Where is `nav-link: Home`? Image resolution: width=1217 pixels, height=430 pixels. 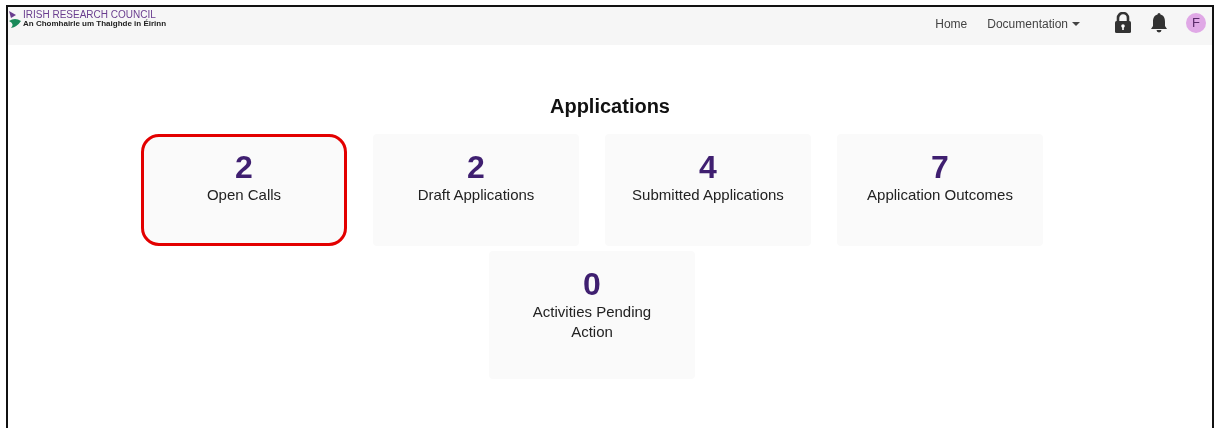
nav-link: Home is located at coordinates (951, 24).